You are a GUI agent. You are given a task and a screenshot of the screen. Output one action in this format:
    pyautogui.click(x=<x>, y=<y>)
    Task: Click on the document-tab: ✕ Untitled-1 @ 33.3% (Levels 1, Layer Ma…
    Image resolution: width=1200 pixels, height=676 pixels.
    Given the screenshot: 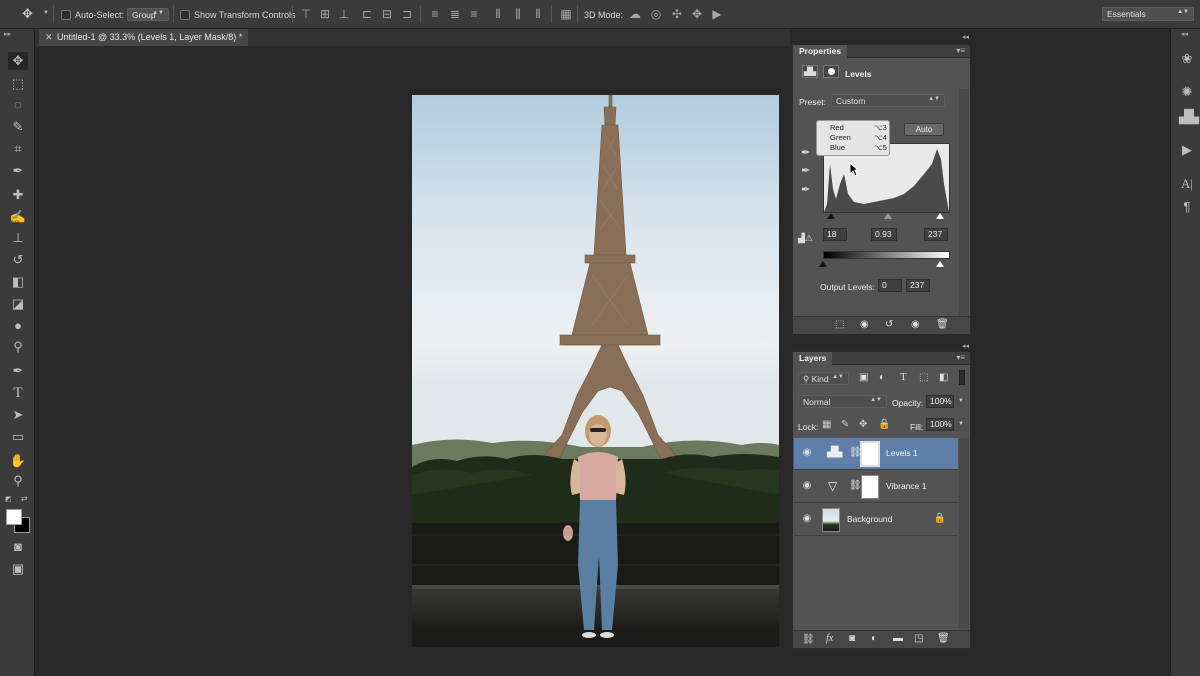 What is the action you would take?
    pyautogui.click(x=144, y=37)
    